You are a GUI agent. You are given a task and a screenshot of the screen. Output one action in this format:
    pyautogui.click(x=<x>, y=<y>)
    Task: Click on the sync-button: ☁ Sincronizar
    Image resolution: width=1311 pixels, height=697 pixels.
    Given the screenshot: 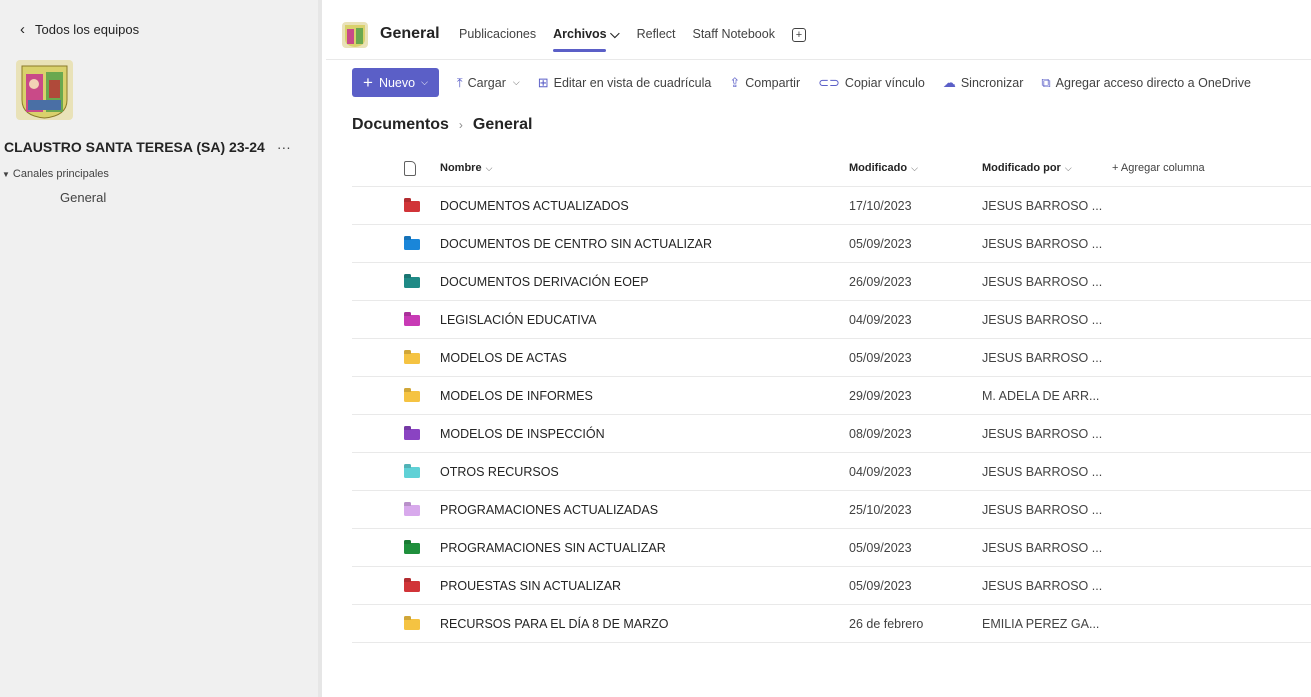 What is the action you would take?
    pyautogui.click(x=983, y=83)
    